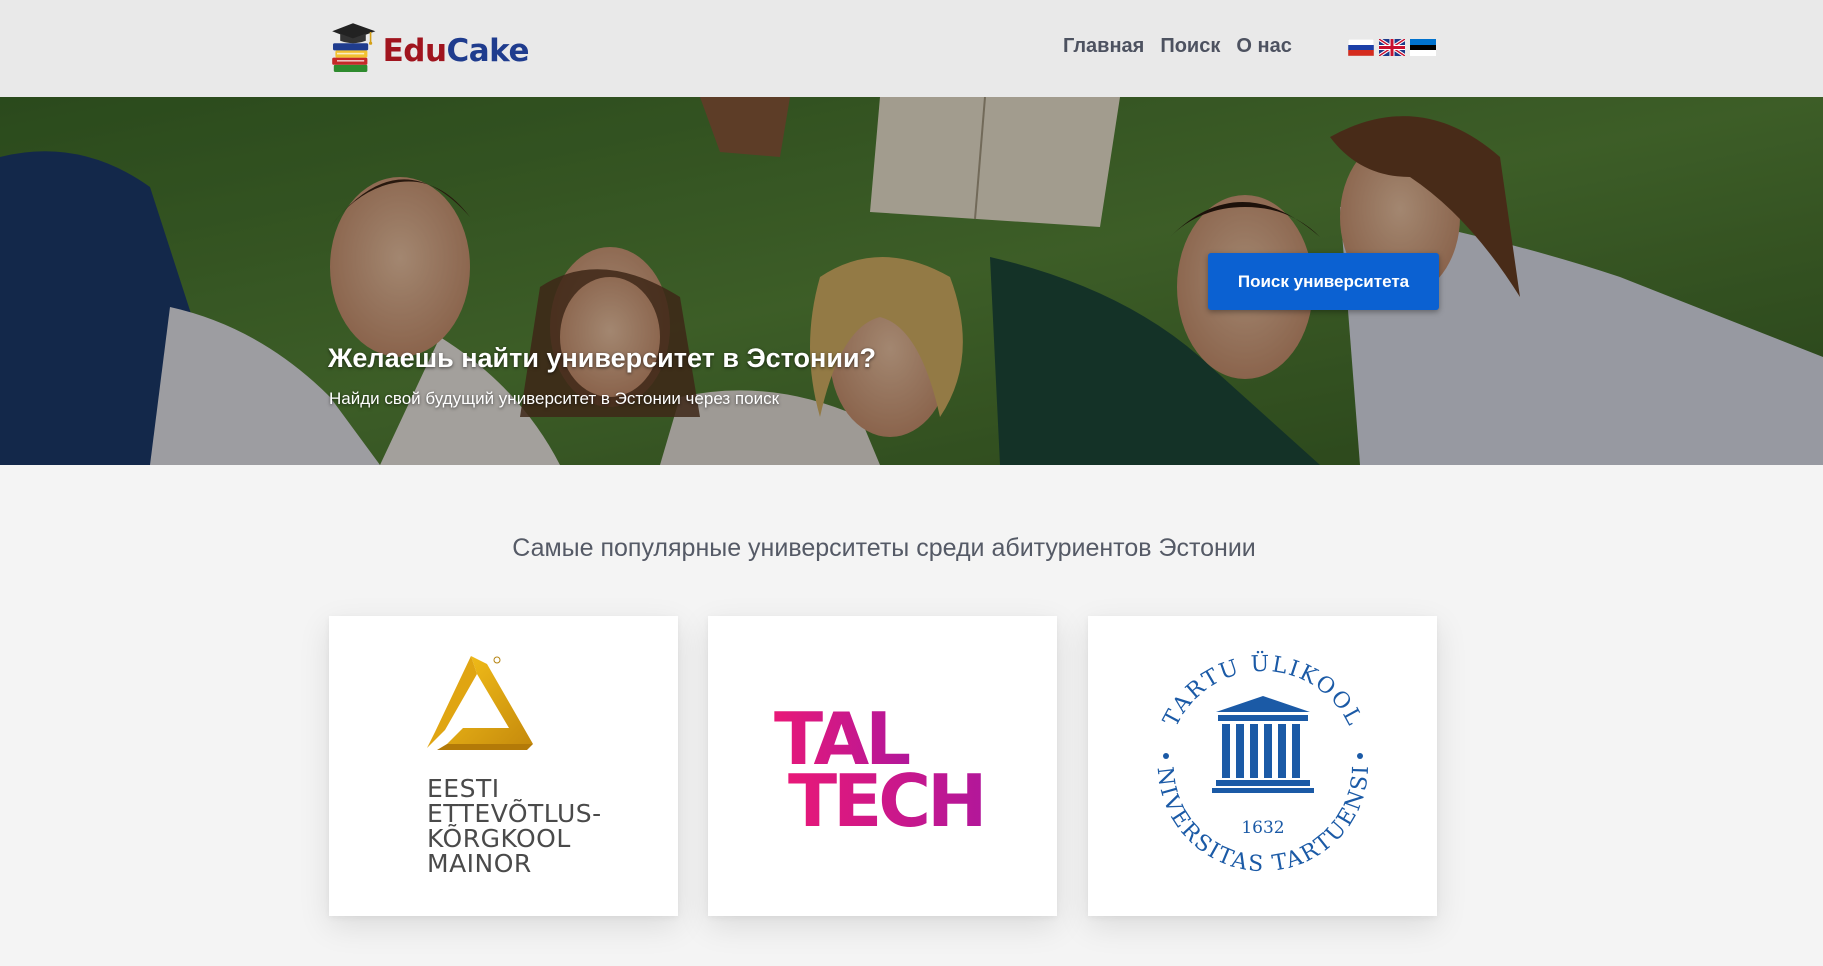 The width and height of the screenshot is (1823, 966). I want to click on taltech-logo: TAL TECH, so click(880, 770).